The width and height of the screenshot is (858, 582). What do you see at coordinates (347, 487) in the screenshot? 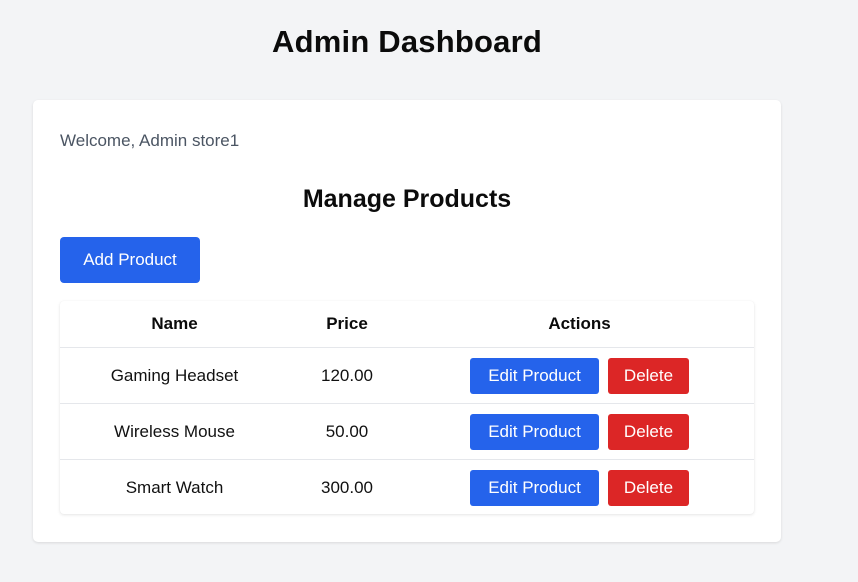
I see `product-price: 300.00` at bounding box center [347, 487].